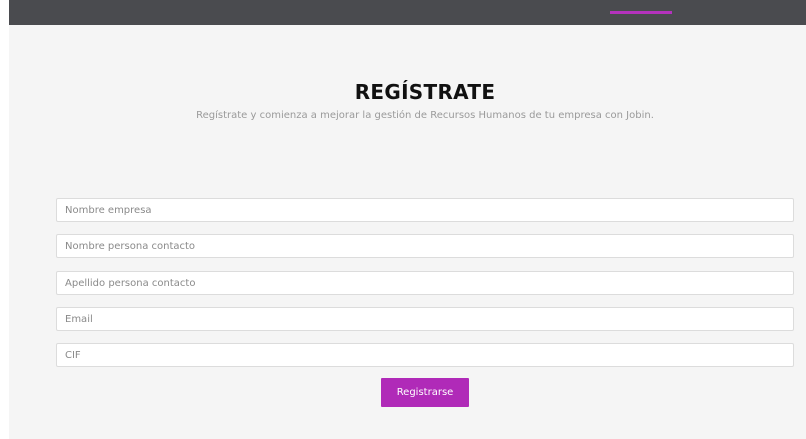 Image resolution: width=806 pixels, height=439 pixels. What do you see at coordinates (425, 319) in the screenshot?
I see `email-input` at bounding box center [425, 319].